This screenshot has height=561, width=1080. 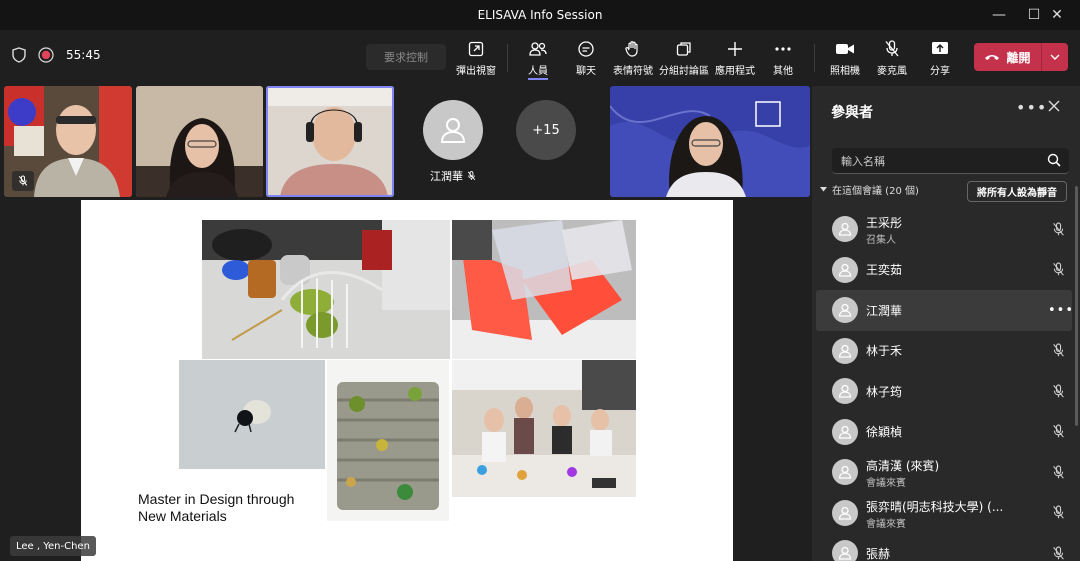 What do you see at coordinates (946, 351) in the screenshot?
I see `participant-row: 林于禾` at bounding box center [946, 351].